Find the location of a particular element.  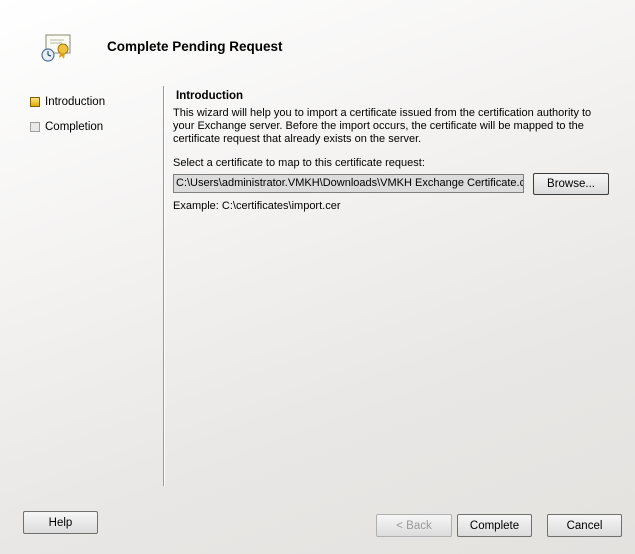

step-introduction: Introduction is located at coordinates (67, 102).